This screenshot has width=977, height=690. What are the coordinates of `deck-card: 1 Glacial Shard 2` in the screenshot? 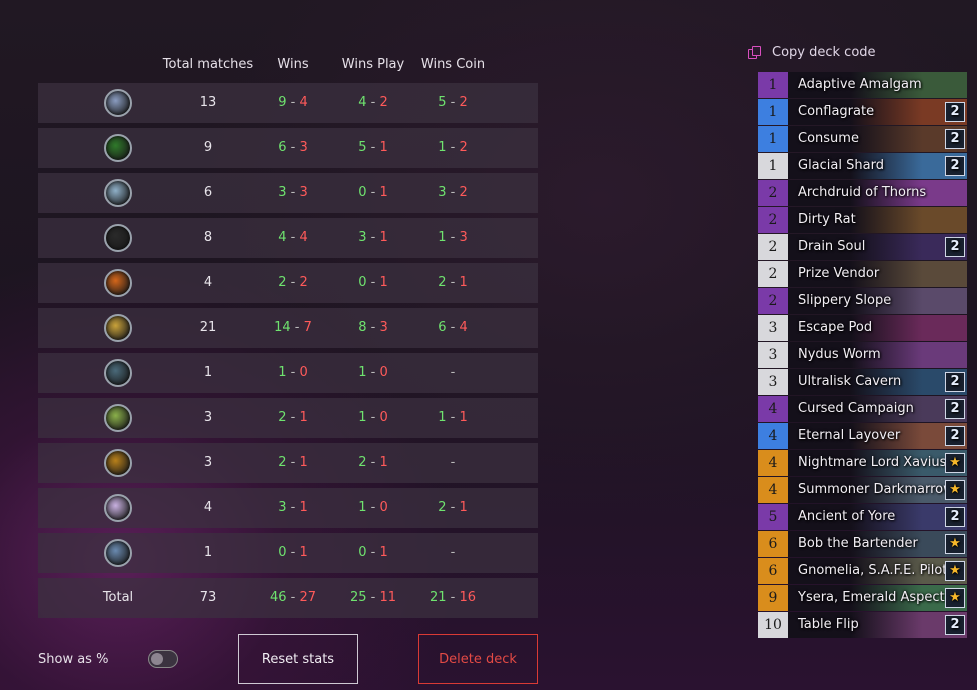 It's located at (862, 166).